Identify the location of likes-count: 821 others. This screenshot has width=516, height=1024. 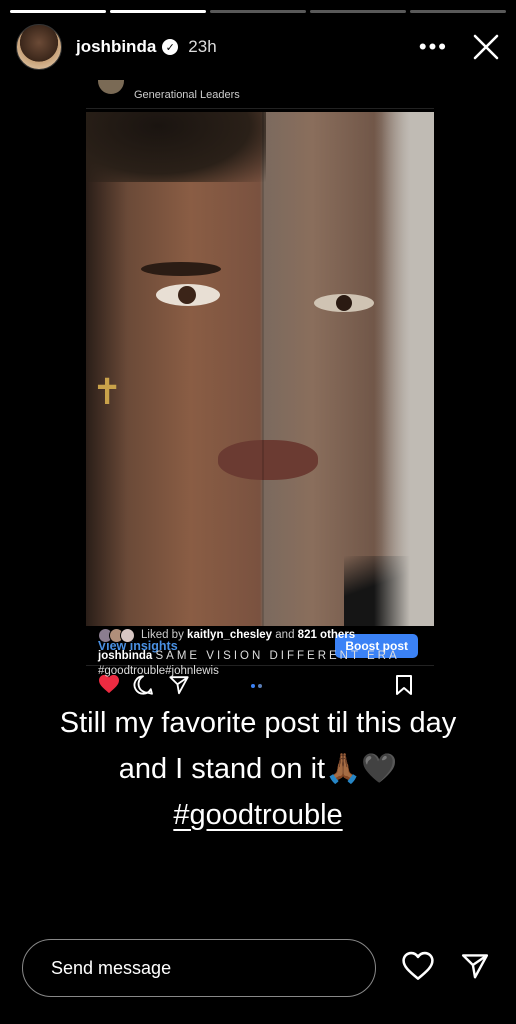
(327, 635).